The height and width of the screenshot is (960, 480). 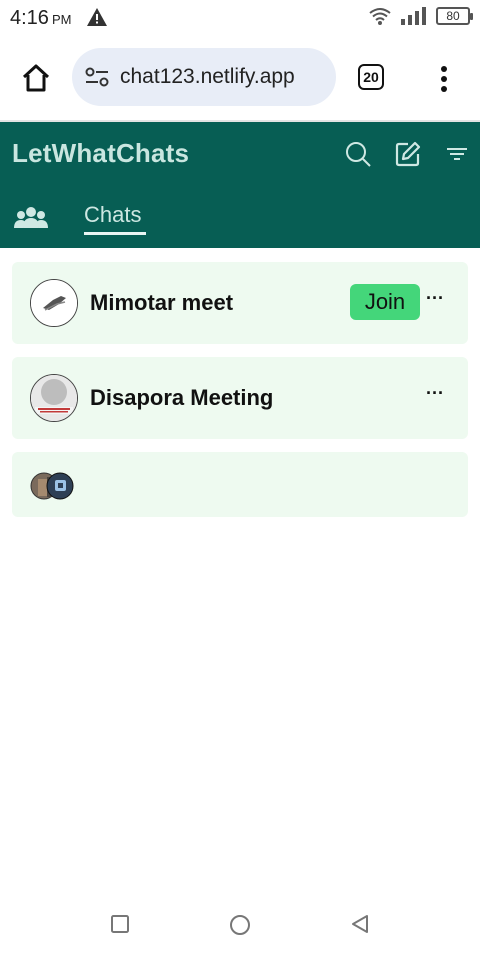 What do you see at coordinates (101, 153) in the screenshot?
I see `app-title: LetWhatChats` at bounding box center [101, 153].